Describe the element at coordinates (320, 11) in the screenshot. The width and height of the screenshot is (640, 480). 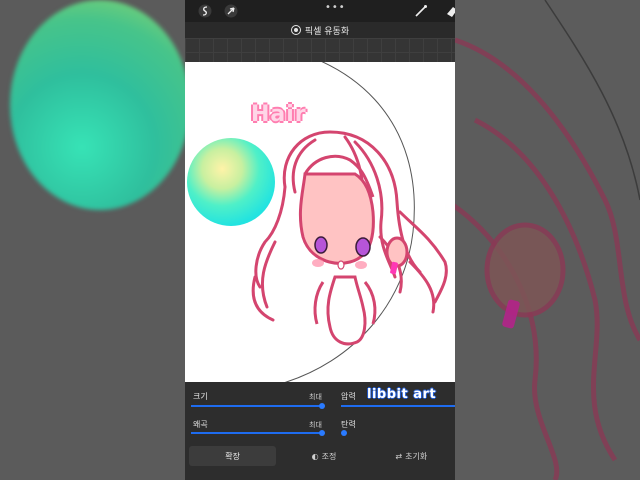
I see `top-toolbar: •••` at that location.